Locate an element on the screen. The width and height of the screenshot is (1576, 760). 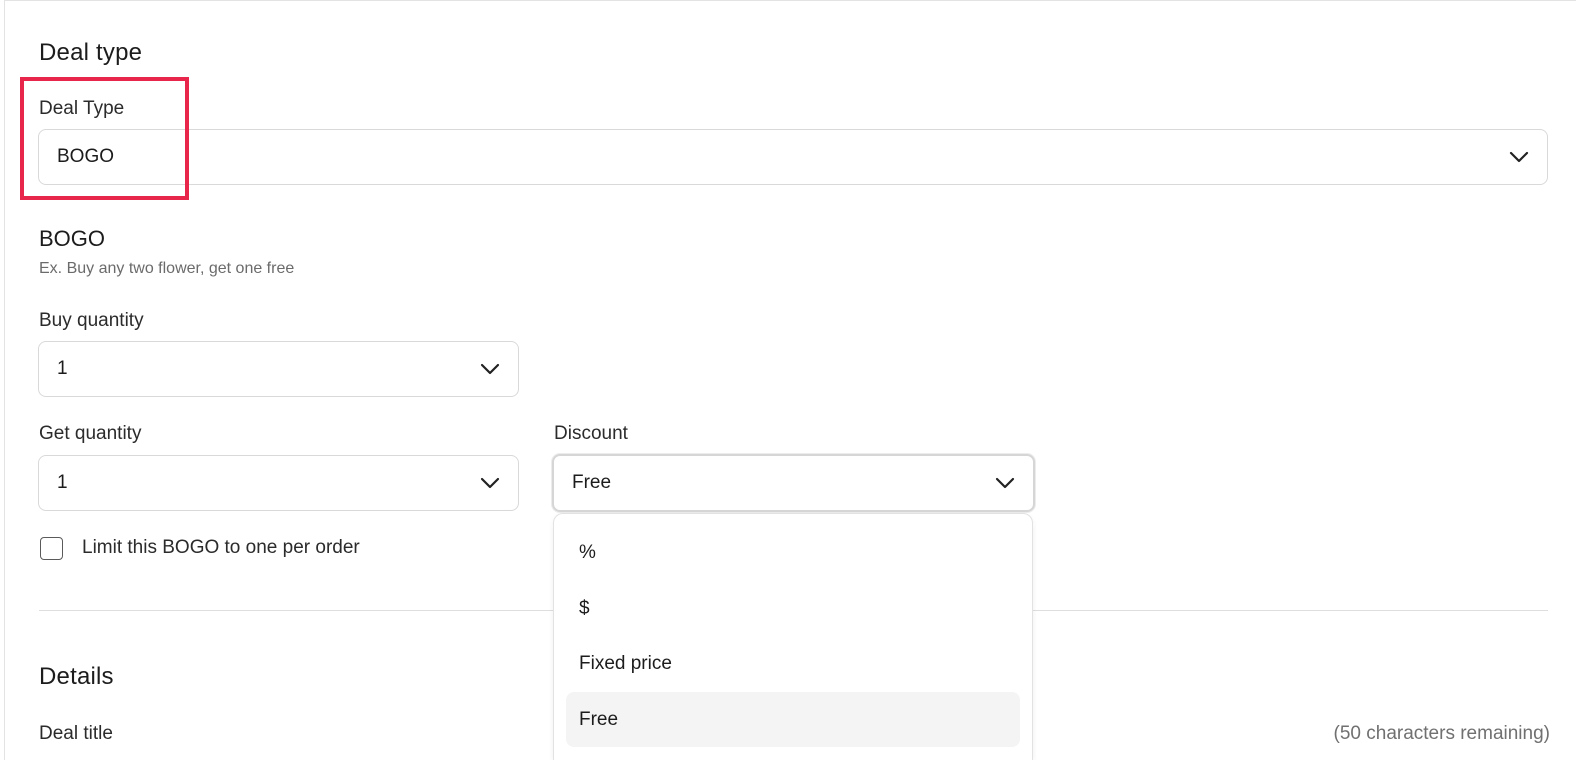
discount-label: Discount is located at coordinates (591, 433).